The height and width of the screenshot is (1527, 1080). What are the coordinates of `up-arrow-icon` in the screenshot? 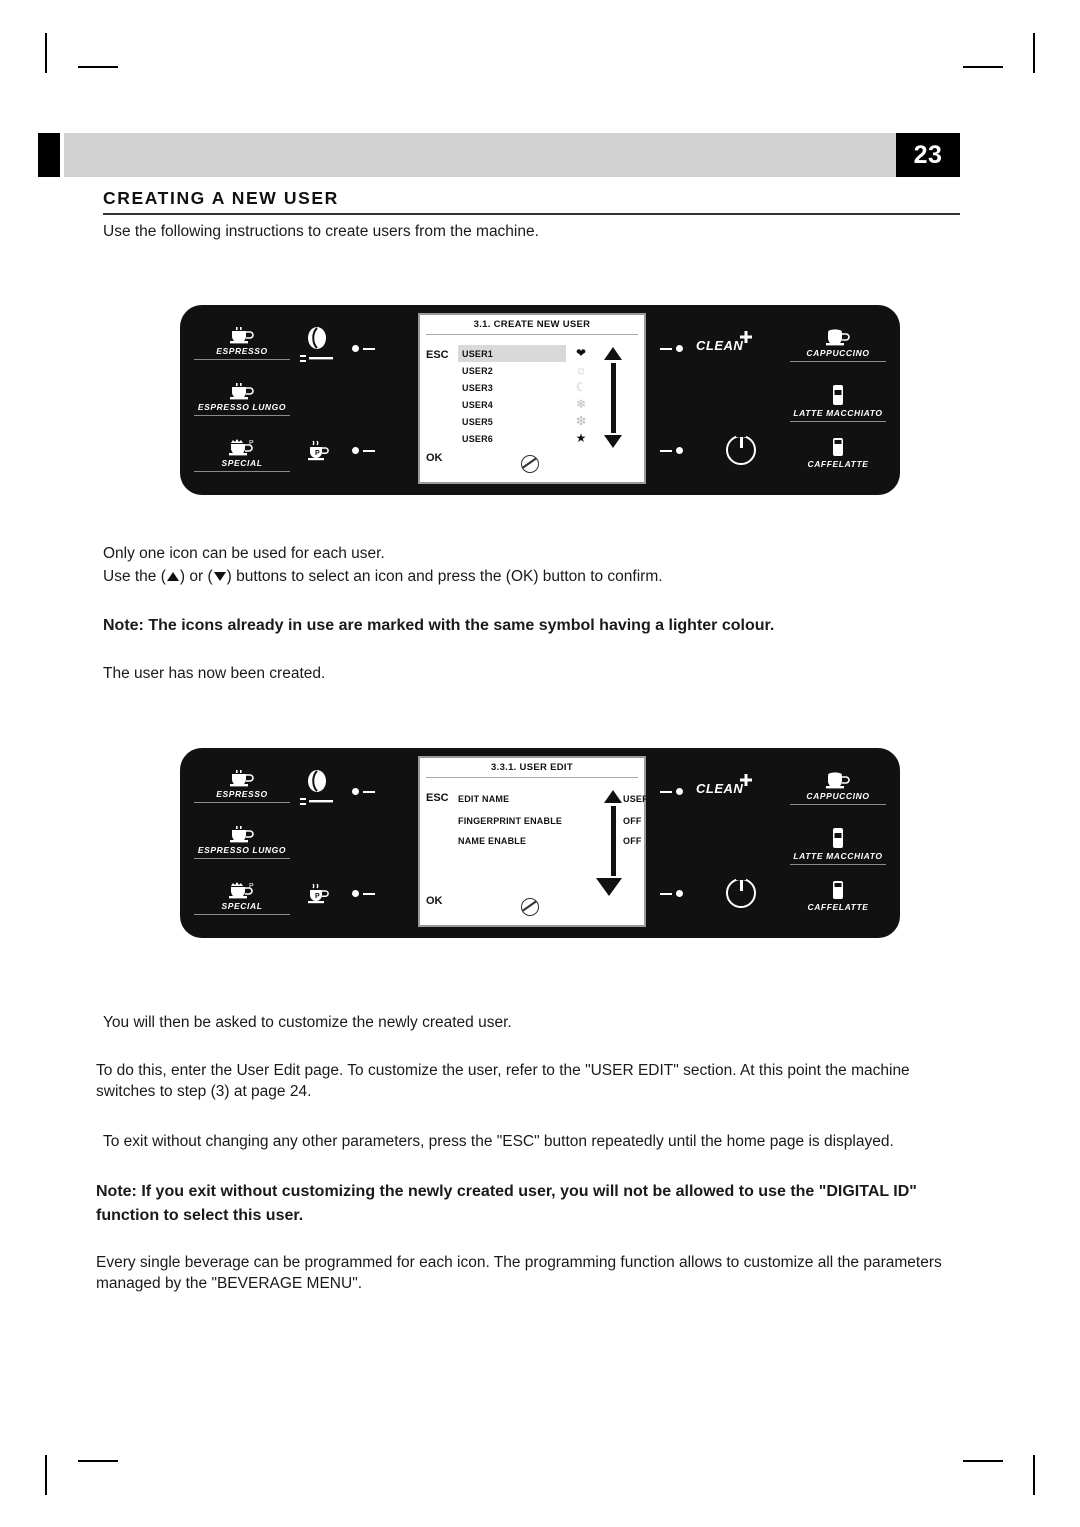 It's located at (172, 577).